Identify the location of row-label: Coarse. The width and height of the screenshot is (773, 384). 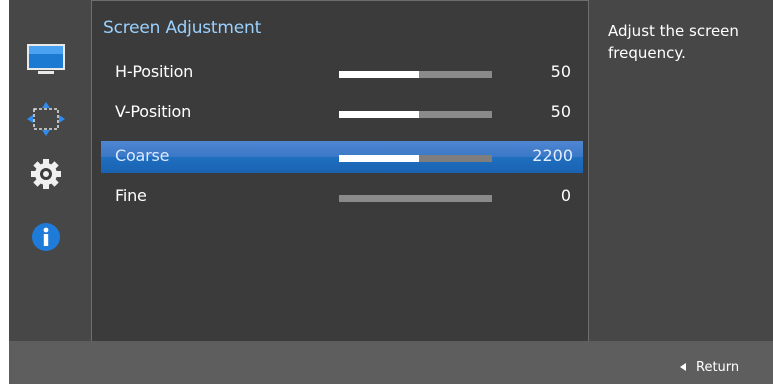
(142, 155).